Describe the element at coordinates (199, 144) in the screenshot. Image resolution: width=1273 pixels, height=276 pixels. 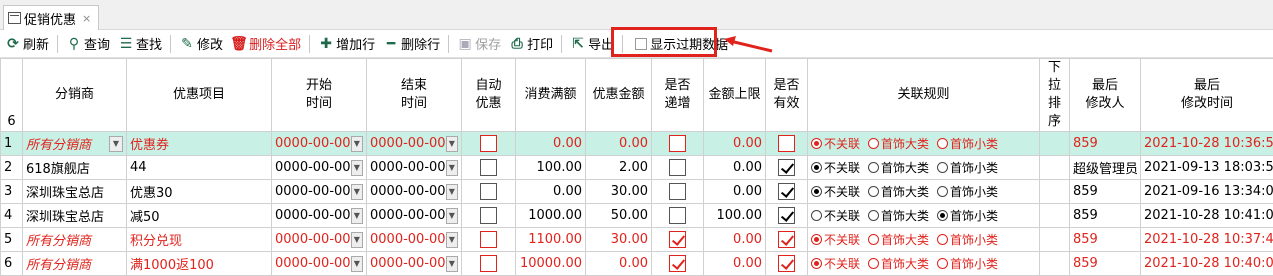
I see `item-cell: 优惠券` at that location.